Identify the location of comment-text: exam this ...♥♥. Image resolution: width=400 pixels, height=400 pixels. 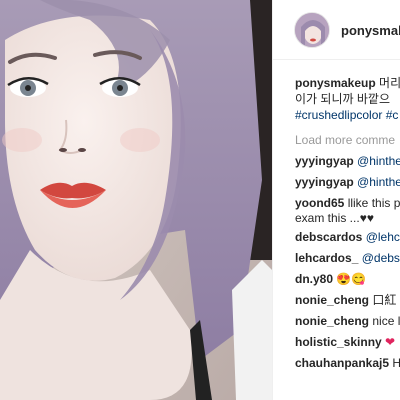
(334, 218).